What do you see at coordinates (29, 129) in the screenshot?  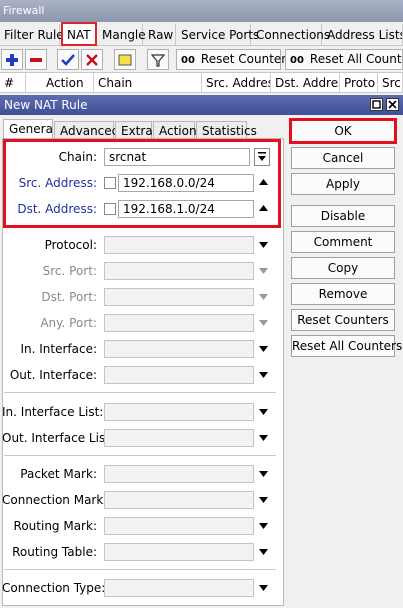 I see `tab-general: General` at bounding box center [29, 129].